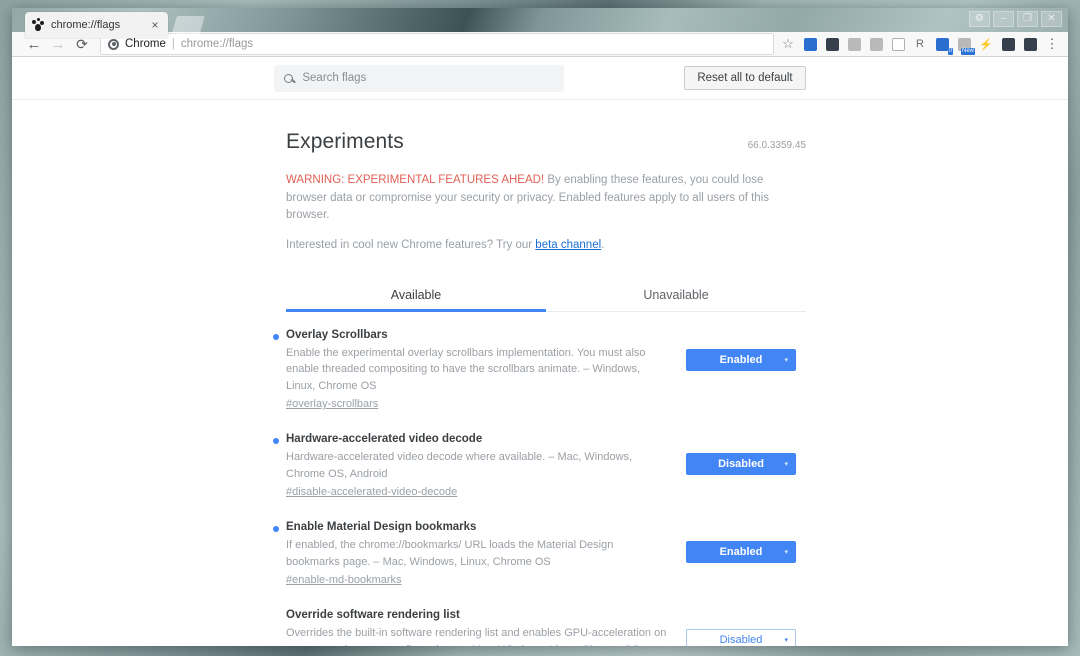 This screenshot has height=656, width=1080. Describe the element at coordinates (145, 44) in the screenshot. I see `omnibox-scheme-label: Chrome` at that location.